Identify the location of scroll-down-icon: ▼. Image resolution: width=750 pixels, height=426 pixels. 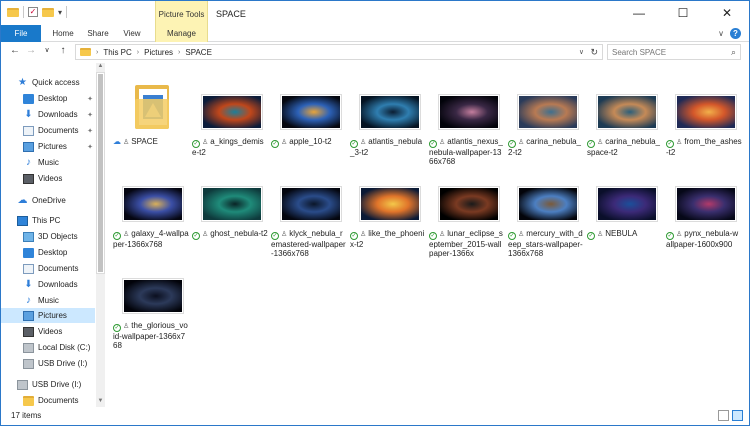
(100, 402).